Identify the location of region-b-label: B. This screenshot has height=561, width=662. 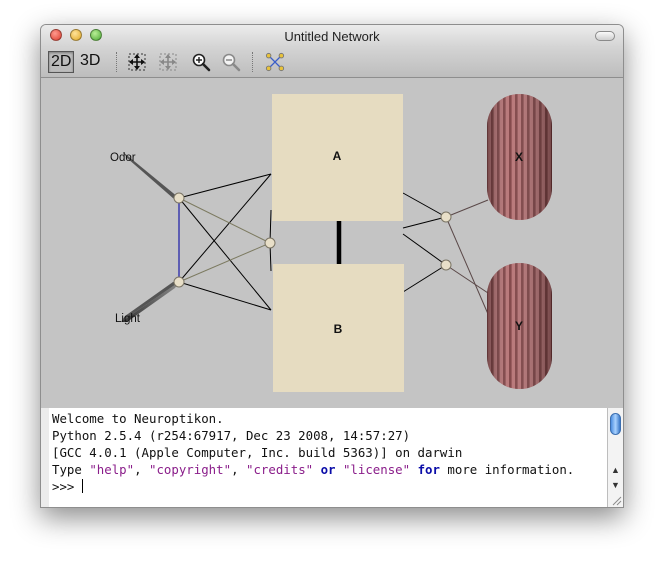
(338, 329).